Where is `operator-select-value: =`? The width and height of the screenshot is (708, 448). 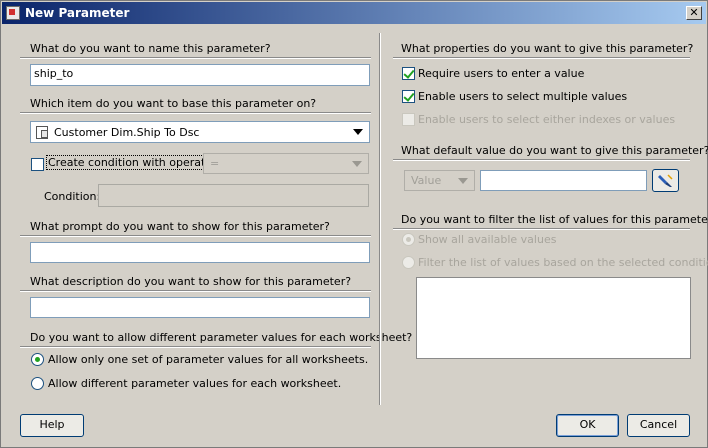
operator-select-value: = is located at coordinates (215, 163).